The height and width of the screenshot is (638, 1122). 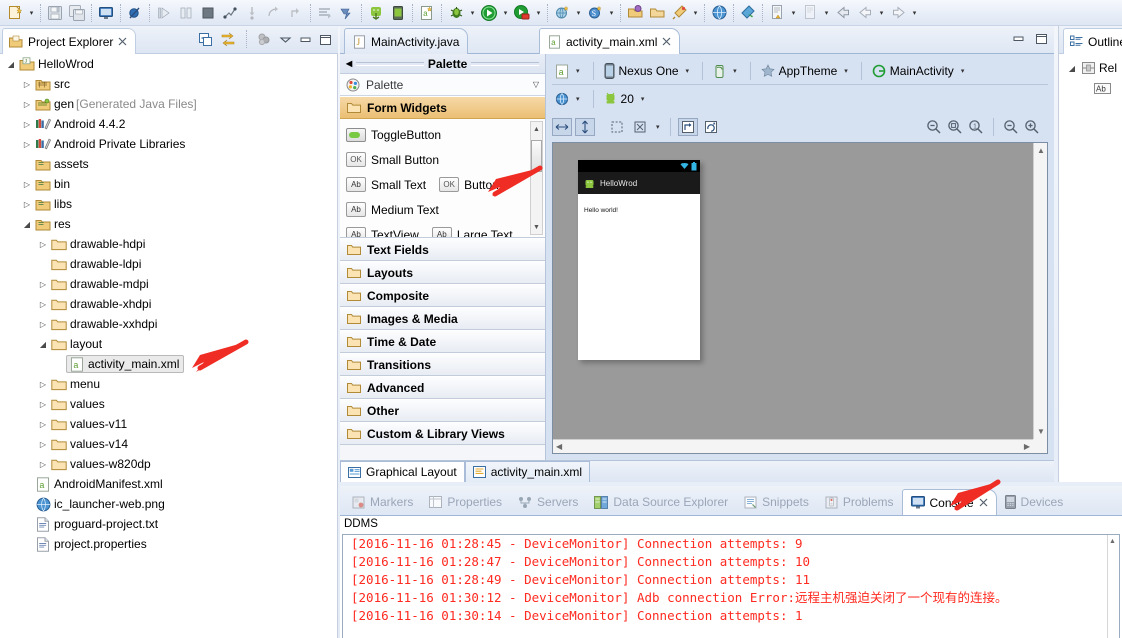 I want to click on palette-group-form-widgets: Form Widgets, so click(x=442, y=107).